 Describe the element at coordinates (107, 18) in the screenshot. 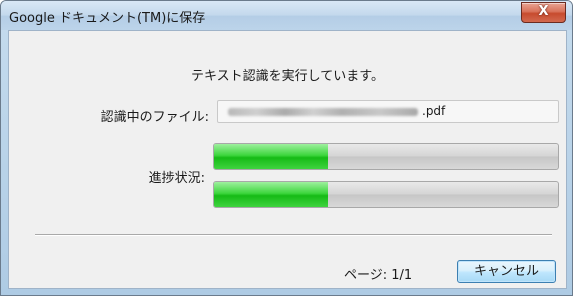

I see `window-title: Google ドキュメント(TM)に保存` at that location.